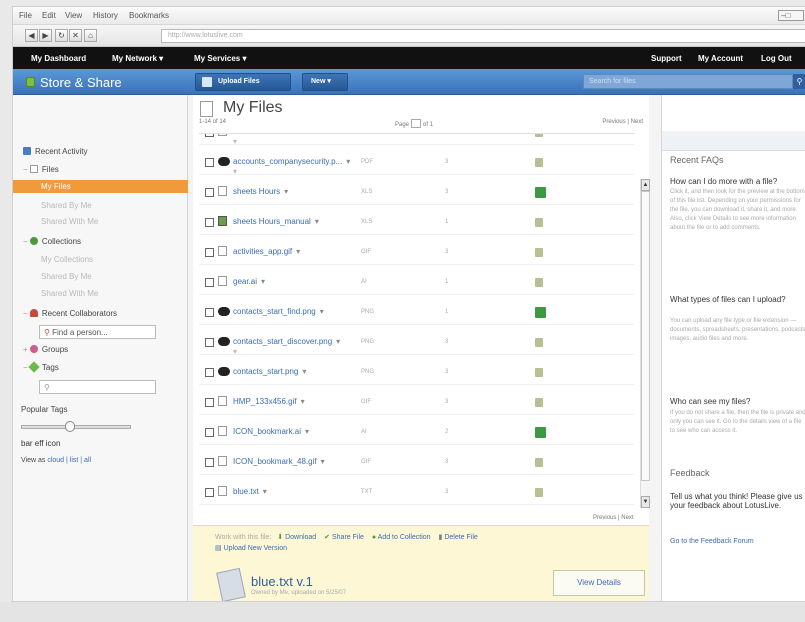  What do you see at coordinates (269, 401) in the screenshot?
I see `file-name-link: HMP_133x456.gif ▾` at bounding box center [269, 401].